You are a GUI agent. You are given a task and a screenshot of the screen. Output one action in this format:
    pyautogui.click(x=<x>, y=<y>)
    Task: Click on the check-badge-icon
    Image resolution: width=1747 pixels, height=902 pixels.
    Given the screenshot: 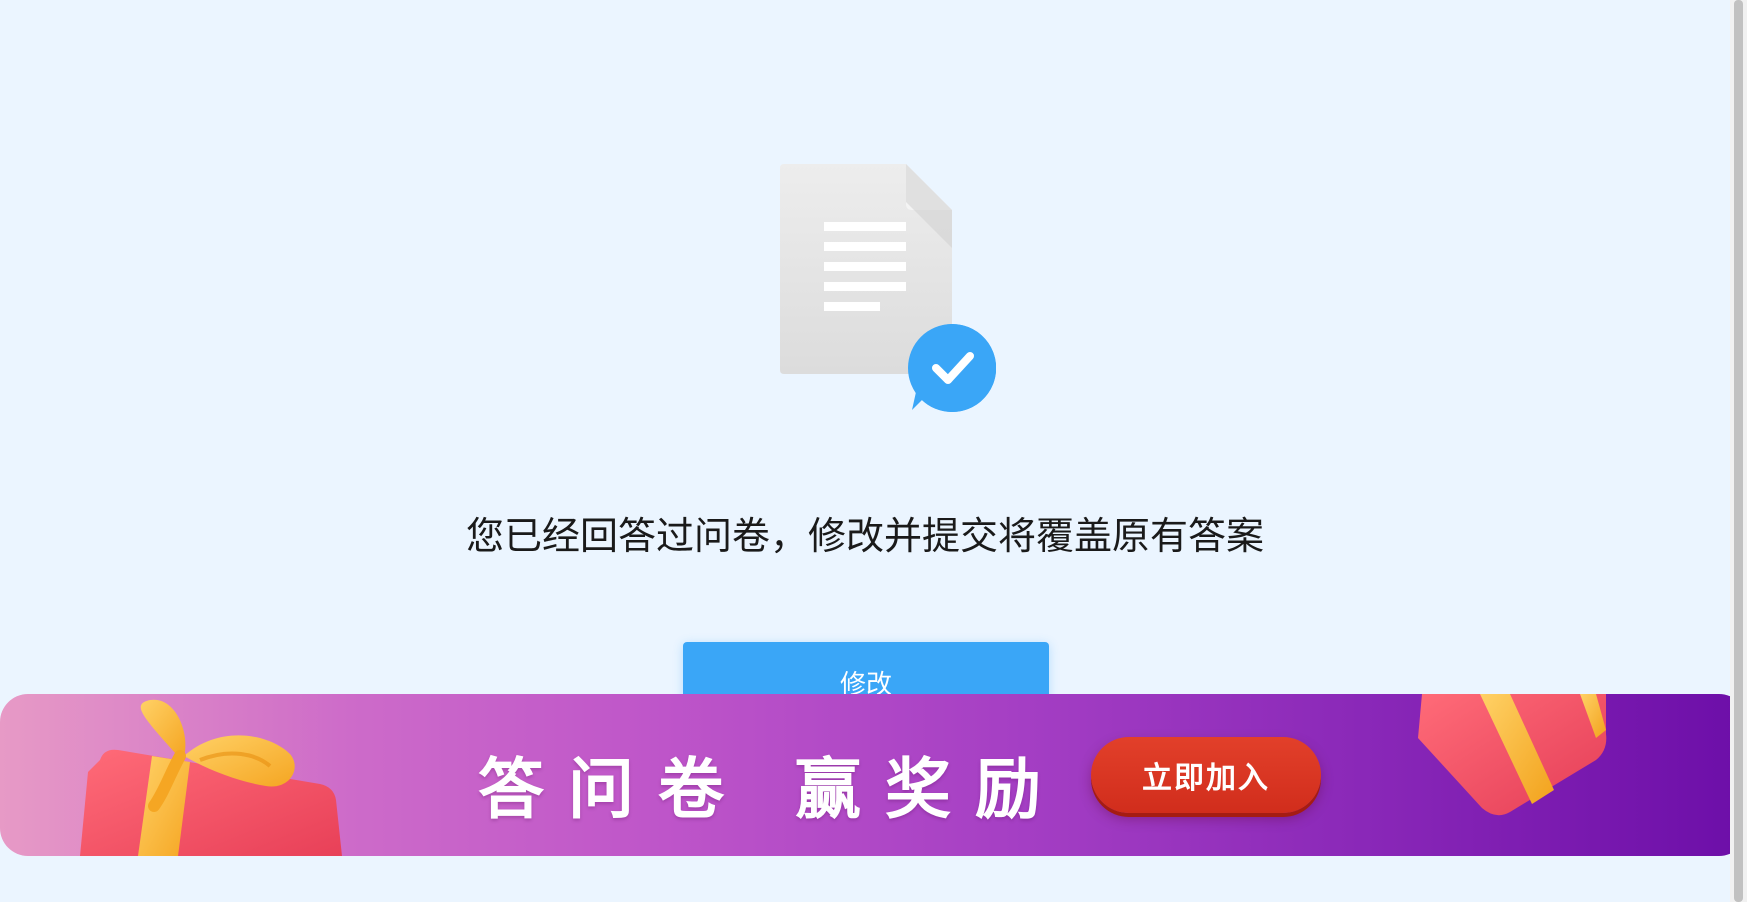 What is the action you would take?
    pyautogui.click(x=952, y=367)
    